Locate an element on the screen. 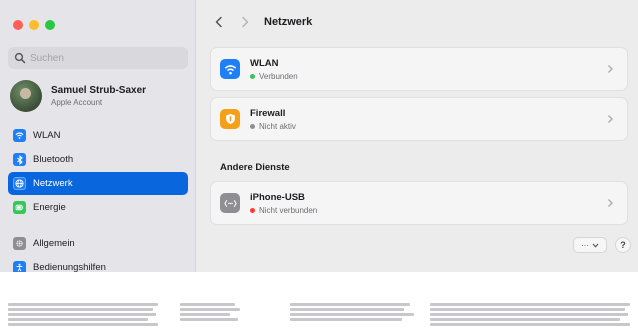  service-row-iphone-usb: iPhone-USB Nicht verbunden is located at coordinates (419, 203).